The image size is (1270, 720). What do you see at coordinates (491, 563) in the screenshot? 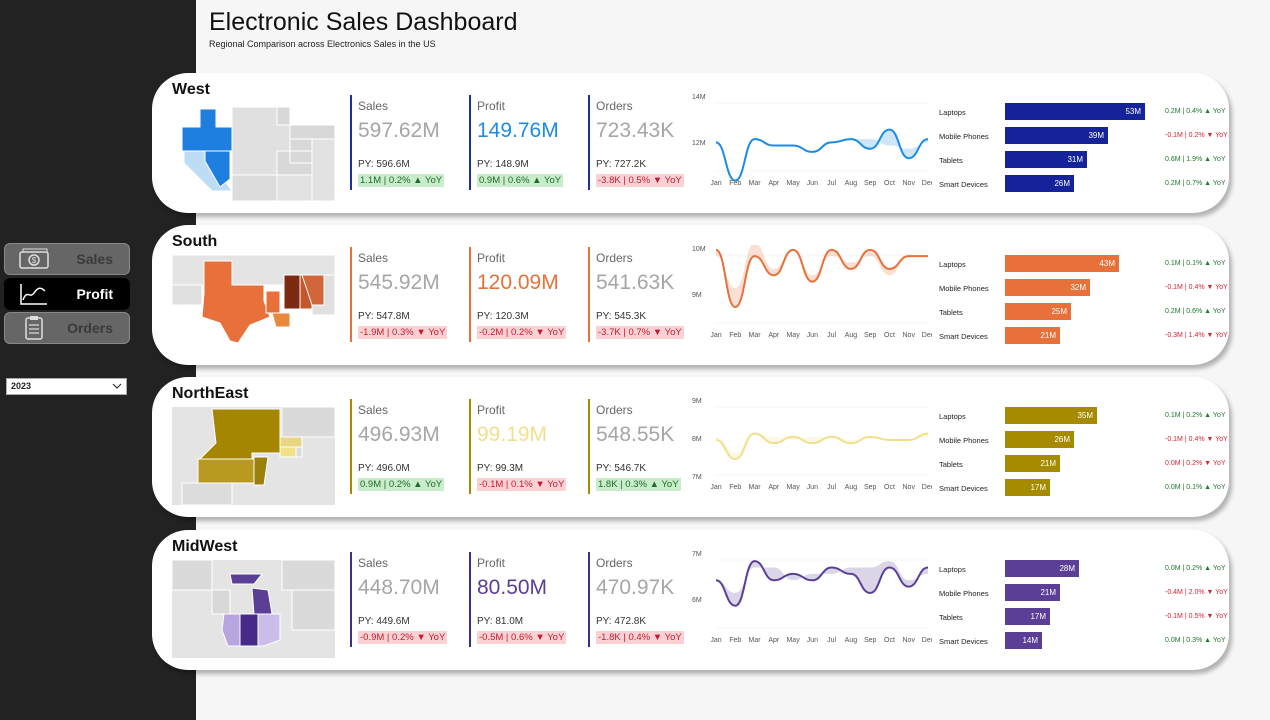
I see `kpi-label: Profit` at bounding box center [491, 563].